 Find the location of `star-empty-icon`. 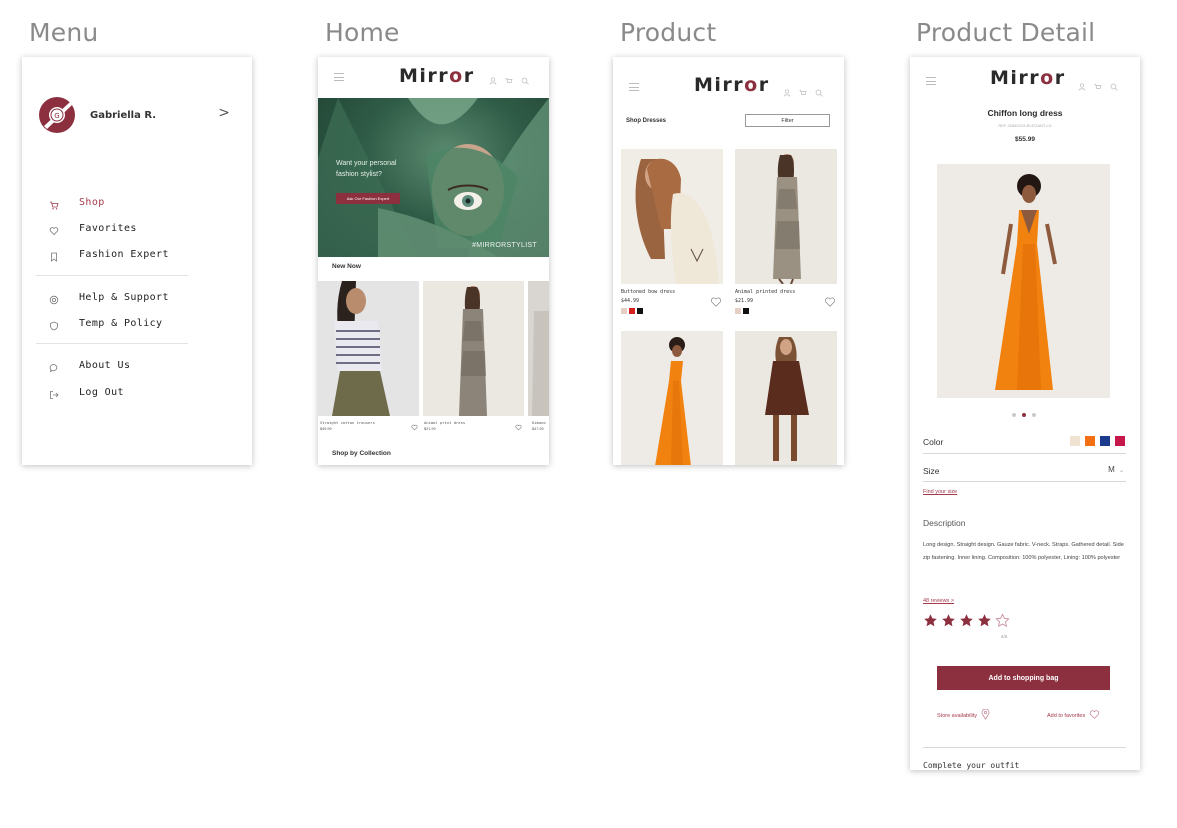

star-empty-icon is located at coordinates (1002, 620).